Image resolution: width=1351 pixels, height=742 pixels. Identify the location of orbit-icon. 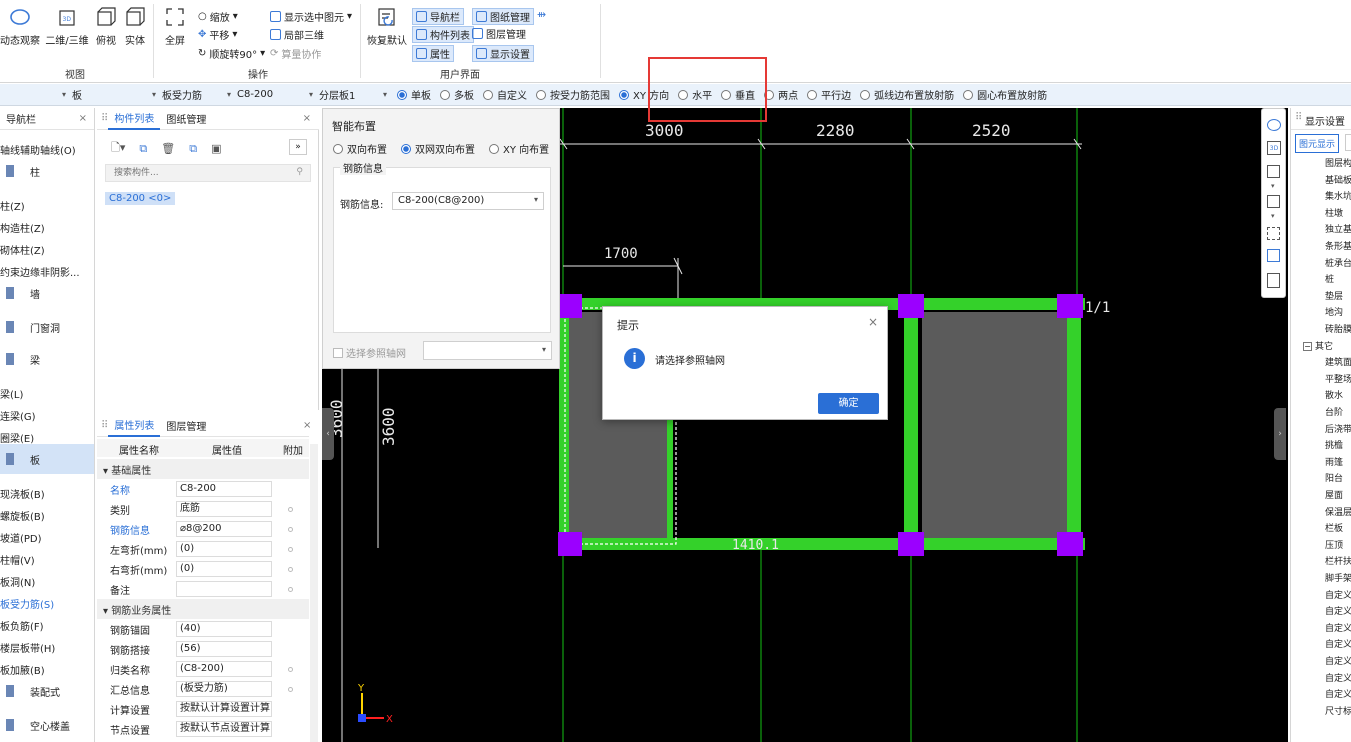
(1274, 125).